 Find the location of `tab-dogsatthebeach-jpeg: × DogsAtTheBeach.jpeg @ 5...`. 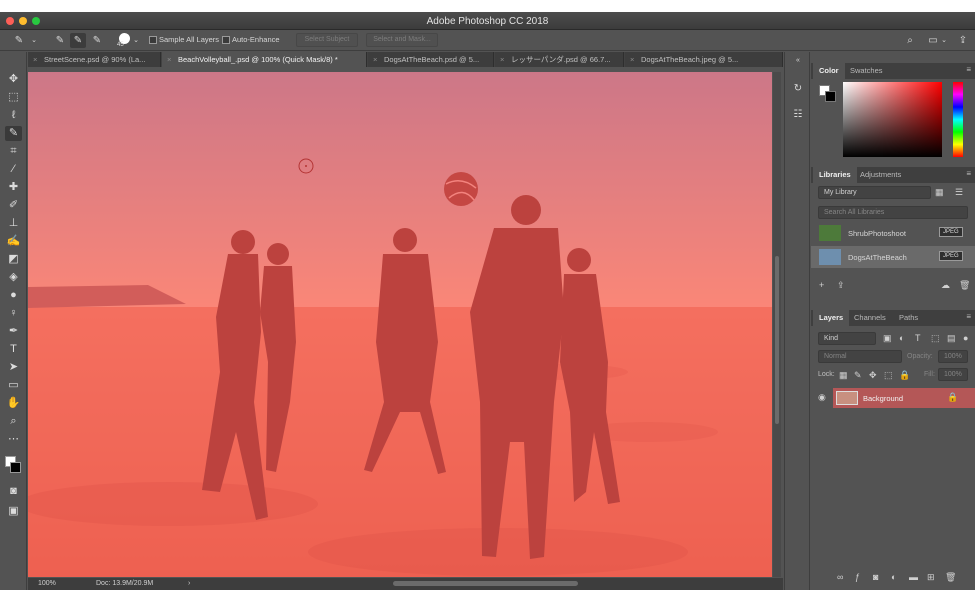

tab-dogsatthebeach-jpeg: × DogsAtTheBeach.jpeg @ 5... is located at coordinates (704, 59).